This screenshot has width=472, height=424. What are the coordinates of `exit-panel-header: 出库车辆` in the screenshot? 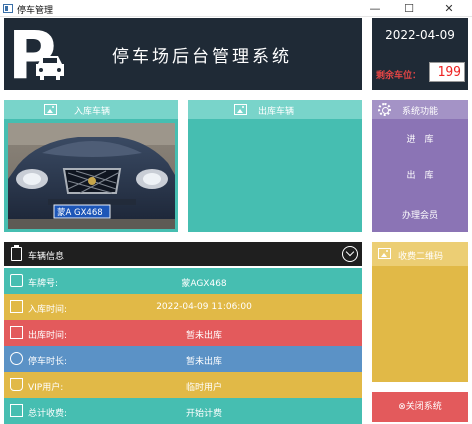 It's located at (275, 109).